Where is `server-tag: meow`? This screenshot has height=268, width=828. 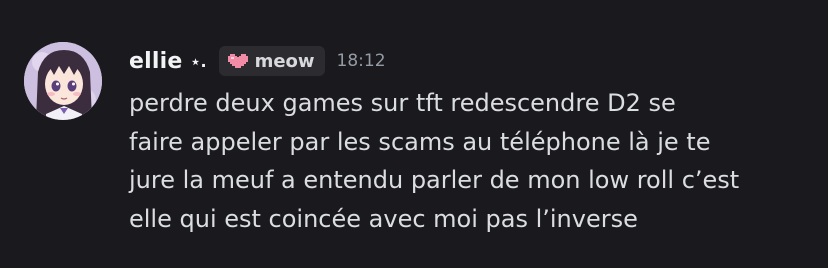 server-tag: meow is located at coordinates (271, 61).